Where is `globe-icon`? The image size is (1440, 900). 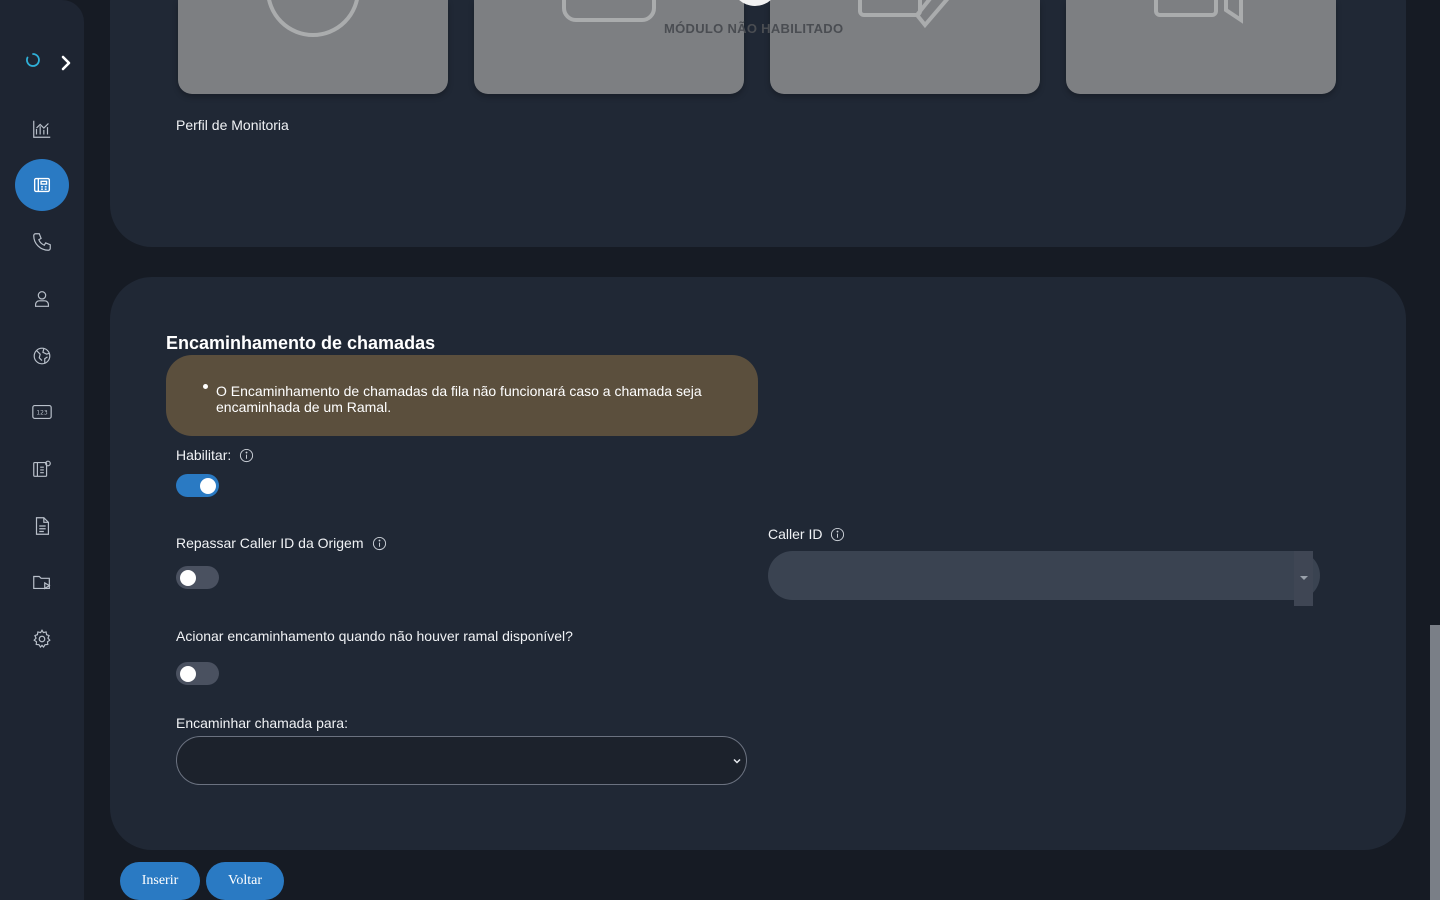
globe-icon is located at coordinates (42, 356).